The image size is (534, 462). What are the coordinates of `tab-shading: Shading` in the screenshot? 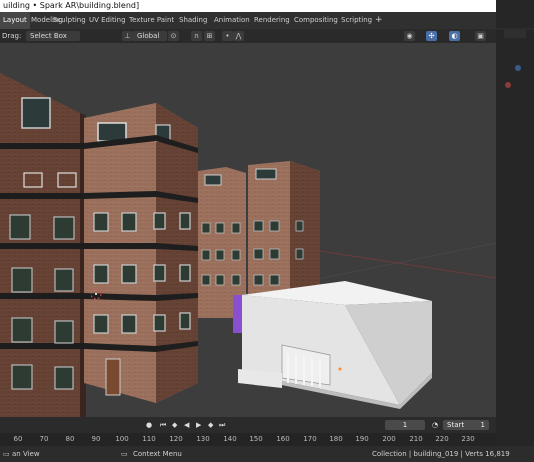 It's located at (193, 20).